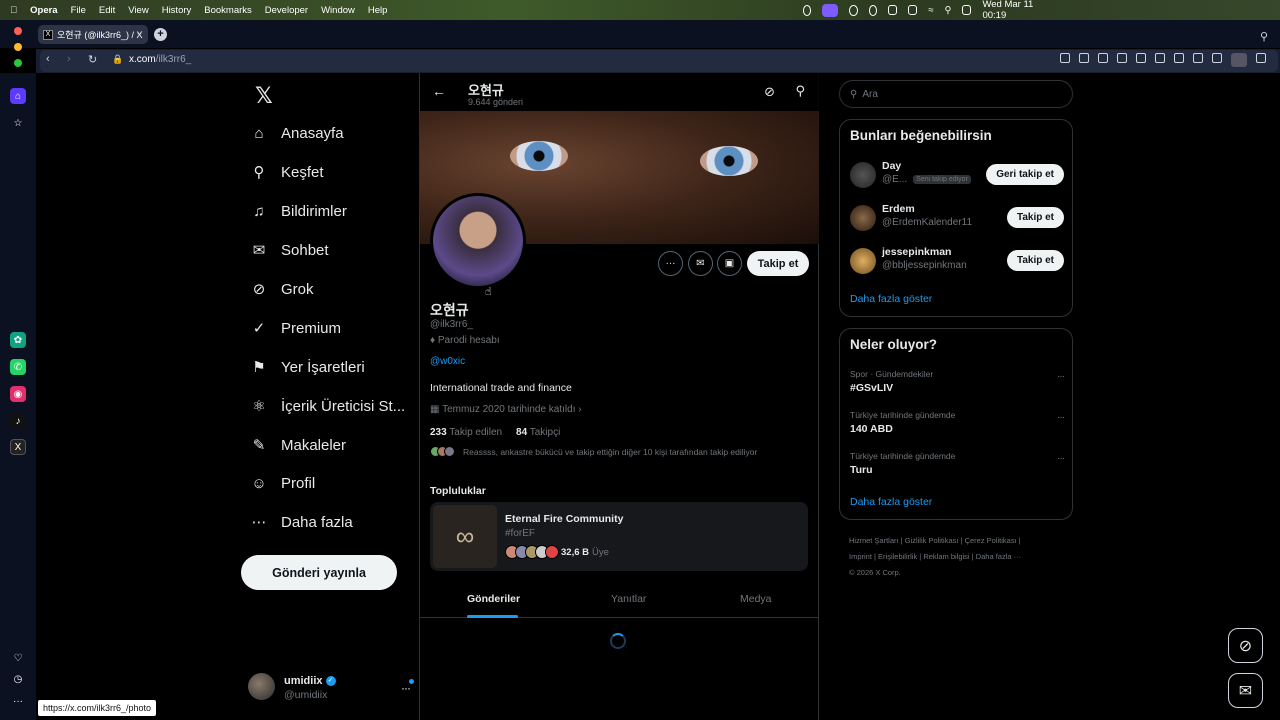 This screenshot has width=1280, height=720. Describe the element at coordinates (378, 10) in the screenshot. I see `menu-help: Help` at that location.